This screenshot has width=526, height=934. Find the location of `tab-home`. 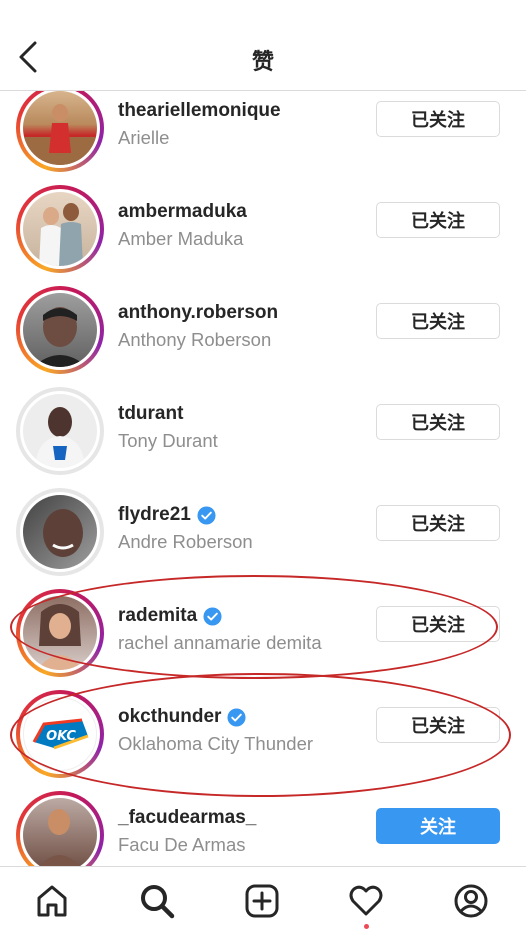

tab-home is located at coordinates (52, 901).